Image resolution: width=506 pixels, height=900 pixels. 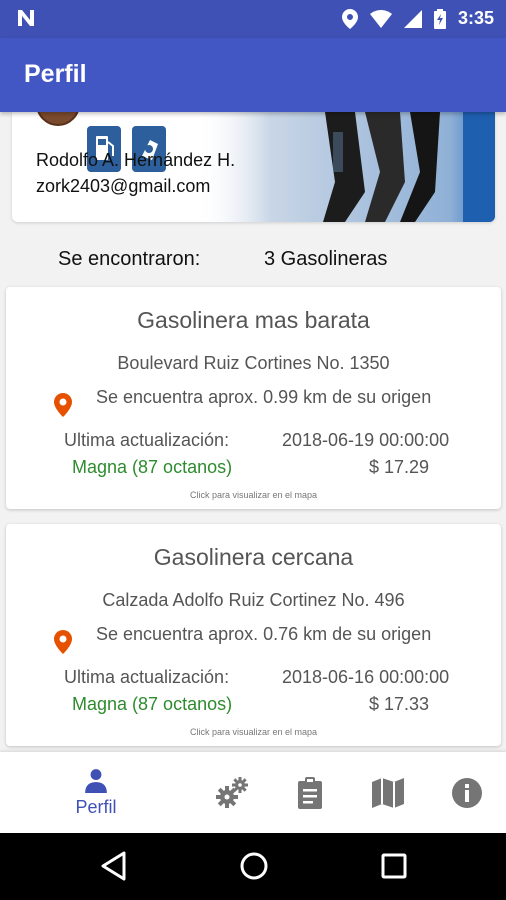 I want to click on battery-icon, so click(x=439, y=18).